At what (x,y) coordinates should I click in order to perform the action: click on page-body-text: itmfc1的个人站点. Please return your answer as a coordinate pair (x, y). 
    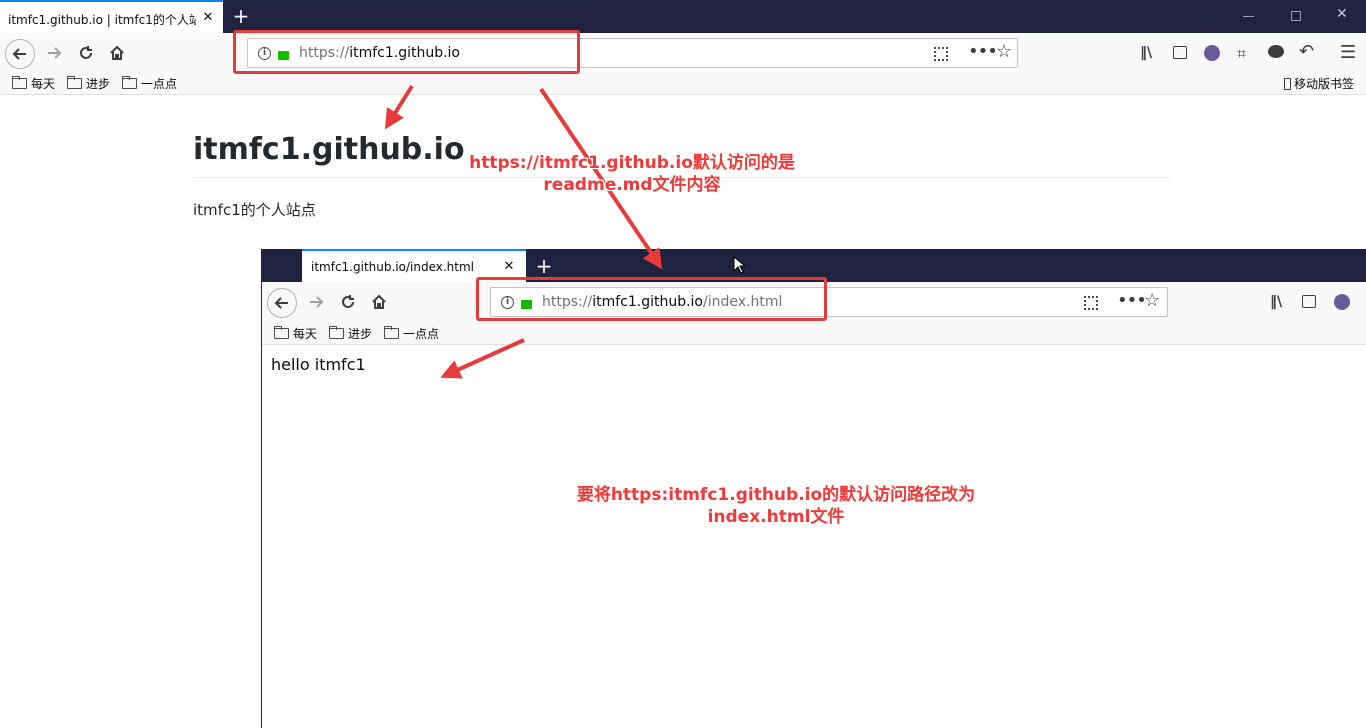
    Looking at the image, I should click on (254, 210).